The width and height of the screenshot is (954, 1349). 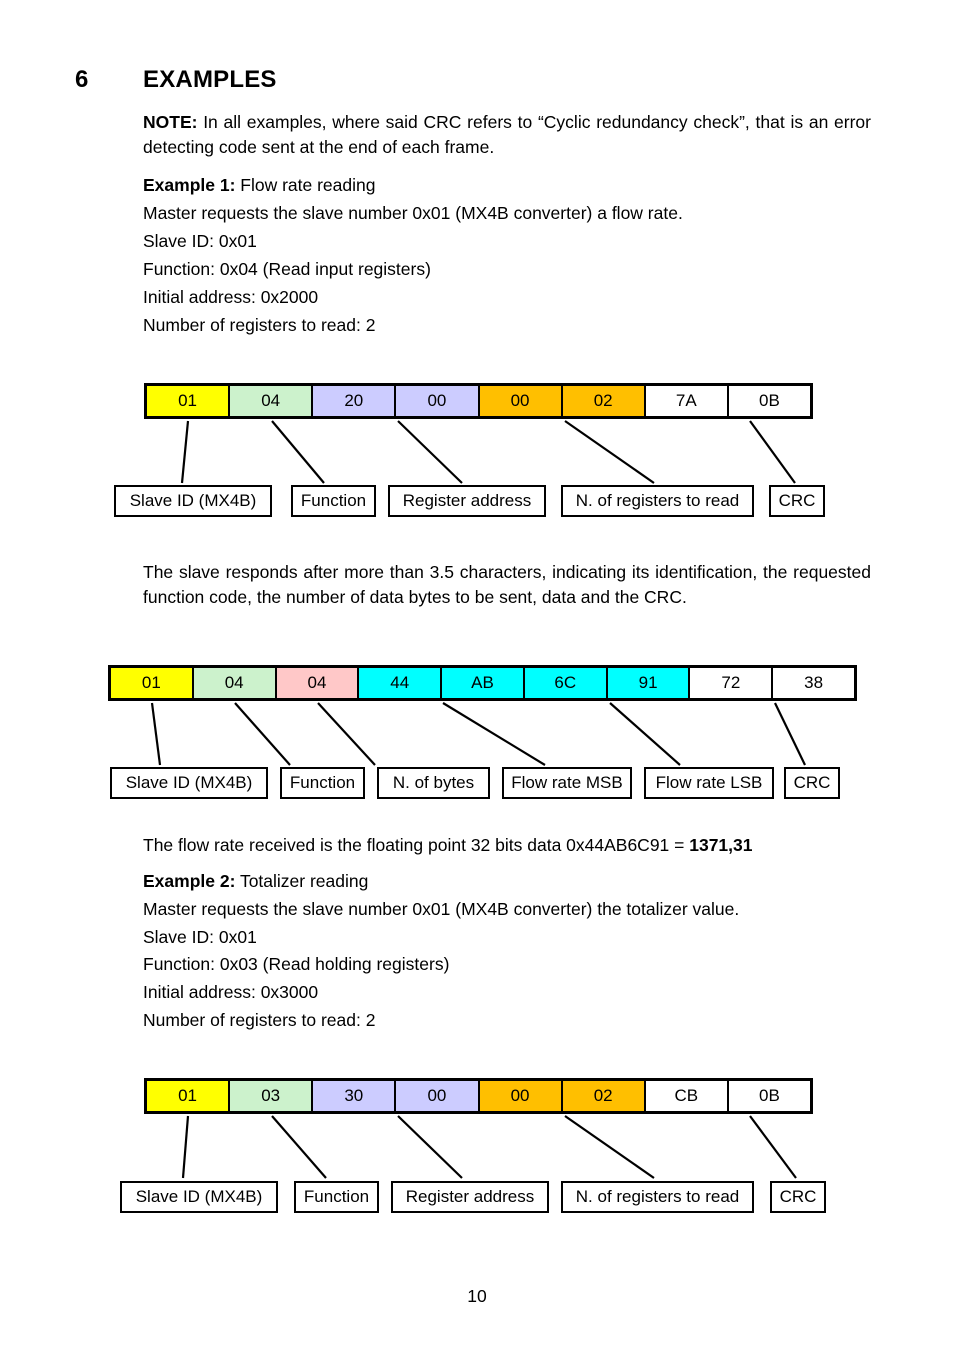 What do you see at coordinates (433, 783) in the screenshot?
I see `frame2-label-n-bytes: N. of bytes` at bounding box center [433, 783].